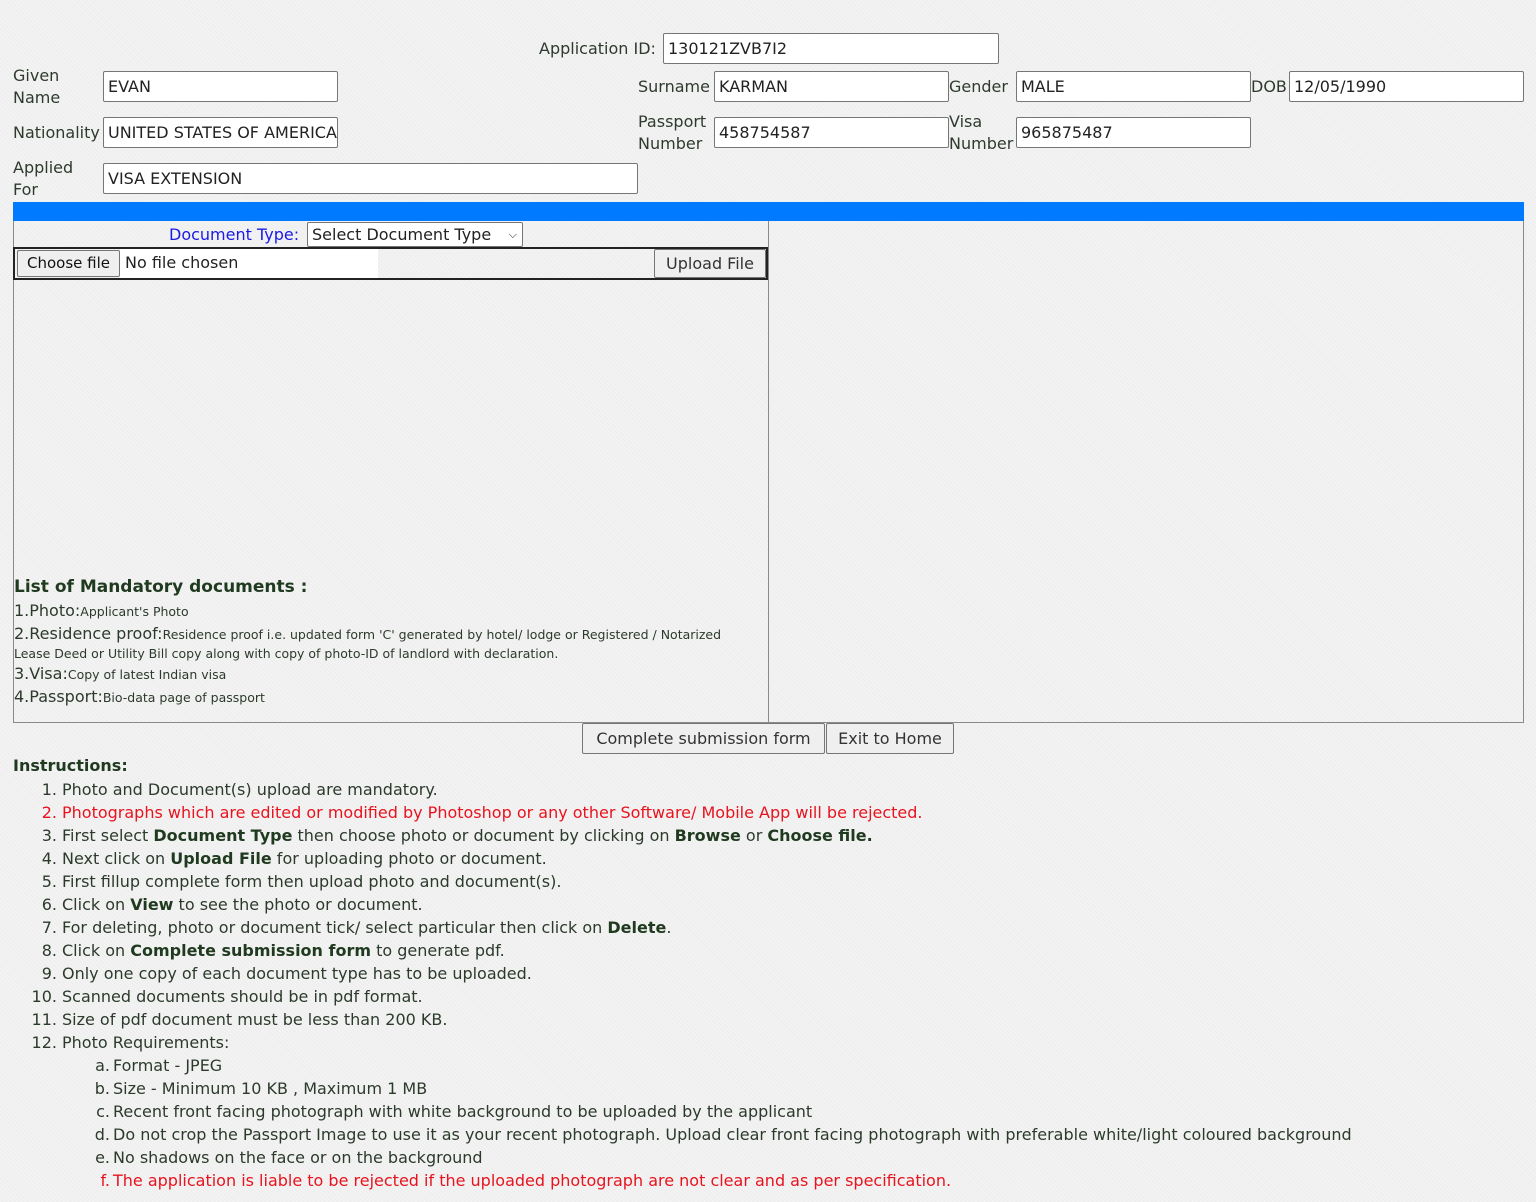 The height and width of the screenshot is (1202, 1536). Describe the element at coordinates (70, 765) in the screenshot. I see `instructions-title: Instructions:` at that location.